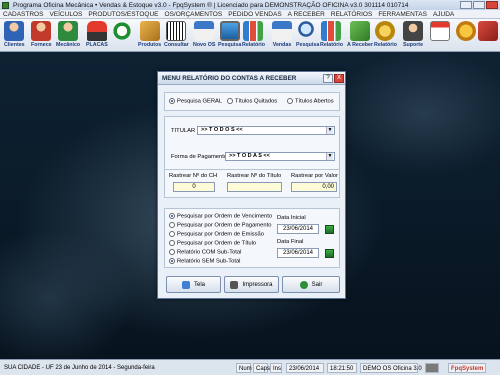 This screenshot has width=500, height=375. I want to click on toolbar-vendas-button: Vendas, so click(282, 36).